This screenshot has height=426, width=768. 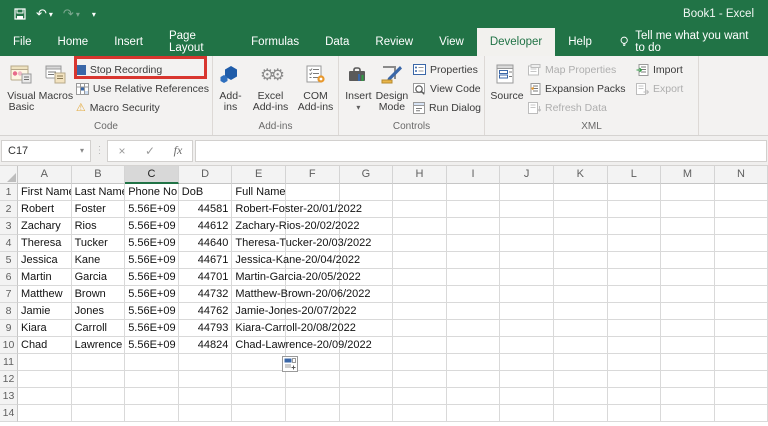 What do you see at coordinates (527, 379) in the screenshot?
I see `cell-J12` at bounding box center [527, 379].